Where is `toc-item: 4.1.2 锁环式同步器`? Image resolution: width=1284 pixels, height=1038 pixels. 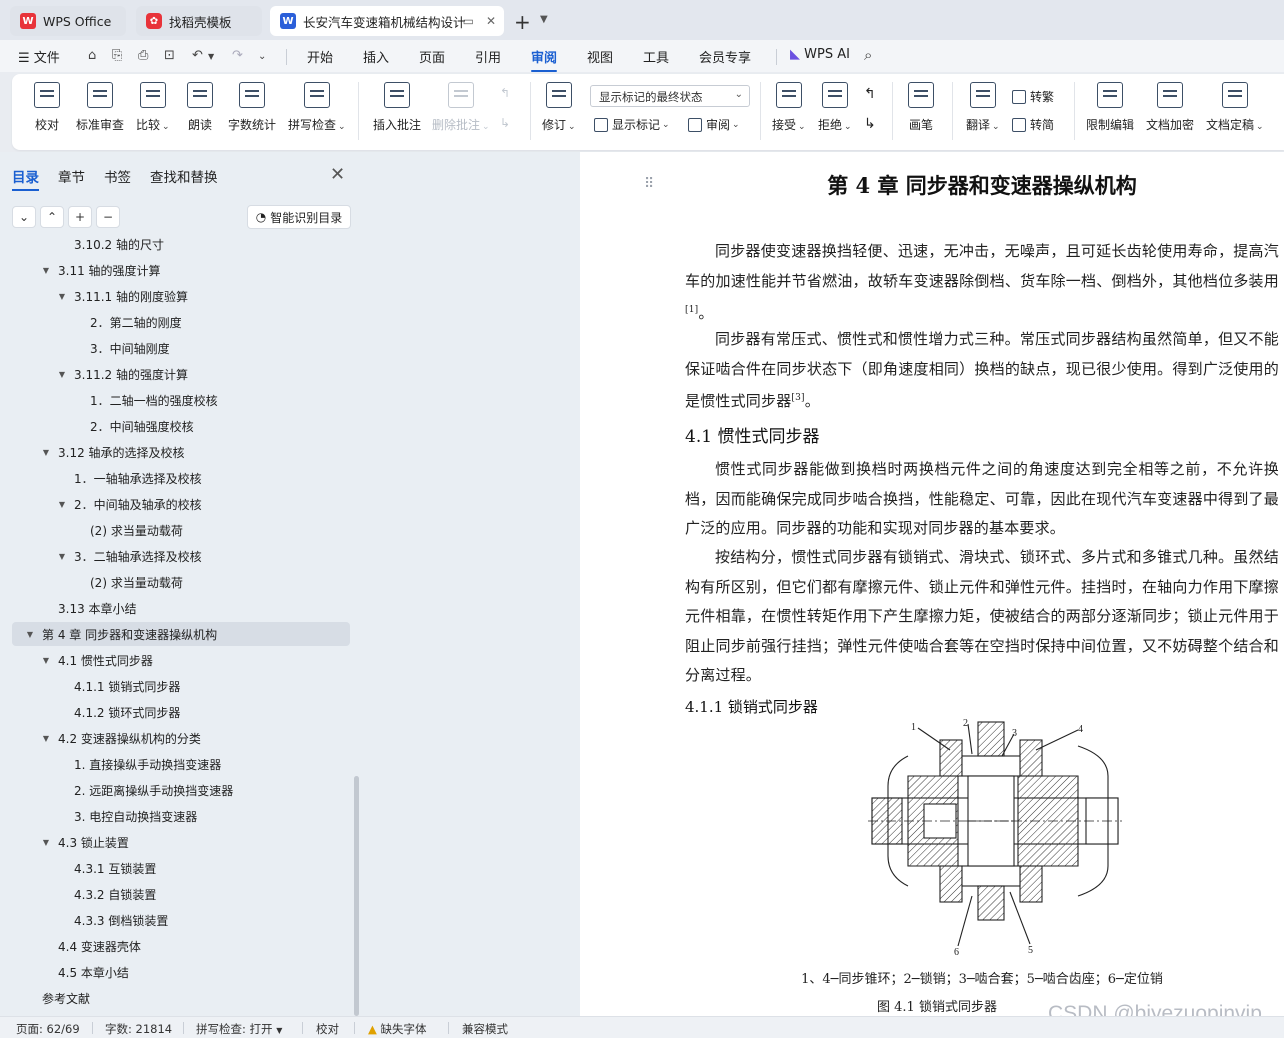
toc-item: 4.1.2 锁环式同步器 is located at coordinates (181, 712).